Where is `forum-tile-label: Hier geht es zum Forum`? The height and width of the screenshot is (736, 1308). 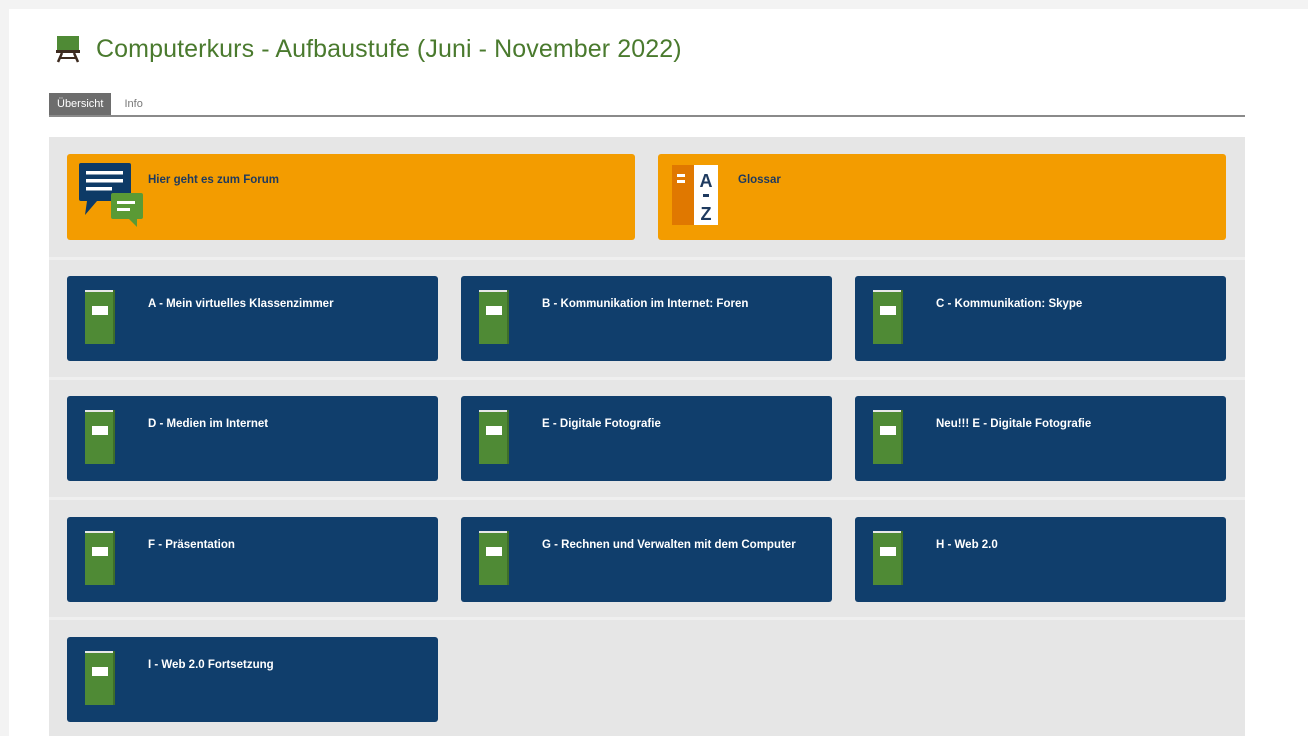 forum-tile-label: Hier geht es zum Forum is located at coordinates (213, 180).